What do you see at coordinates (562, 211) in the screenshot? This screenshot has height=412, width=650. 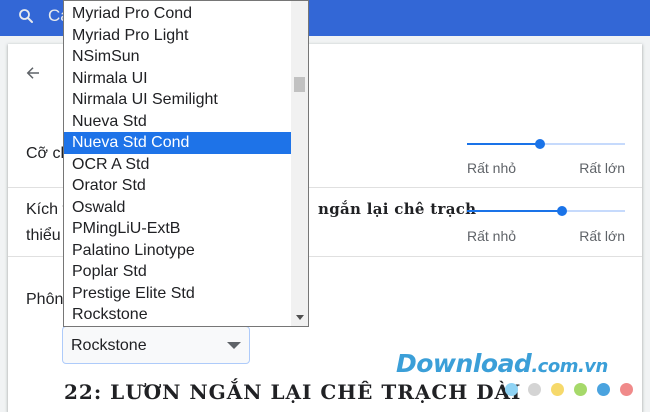 I see `min-font-size-slider-knob` at bounding box center [562, 211].